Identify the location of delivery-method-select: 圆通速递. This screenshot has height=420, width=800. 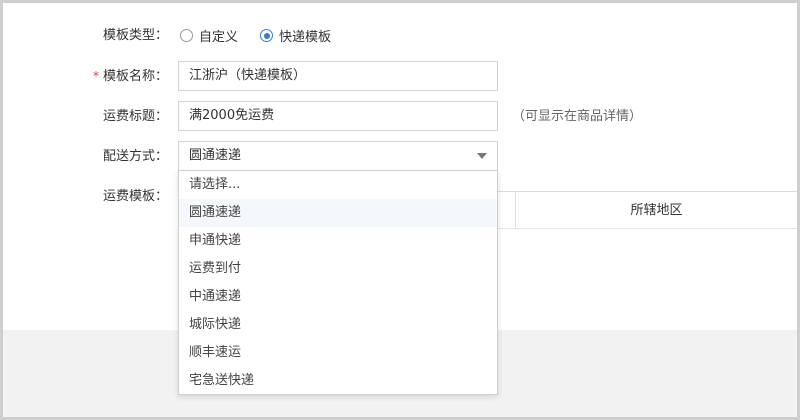
(338, 156).